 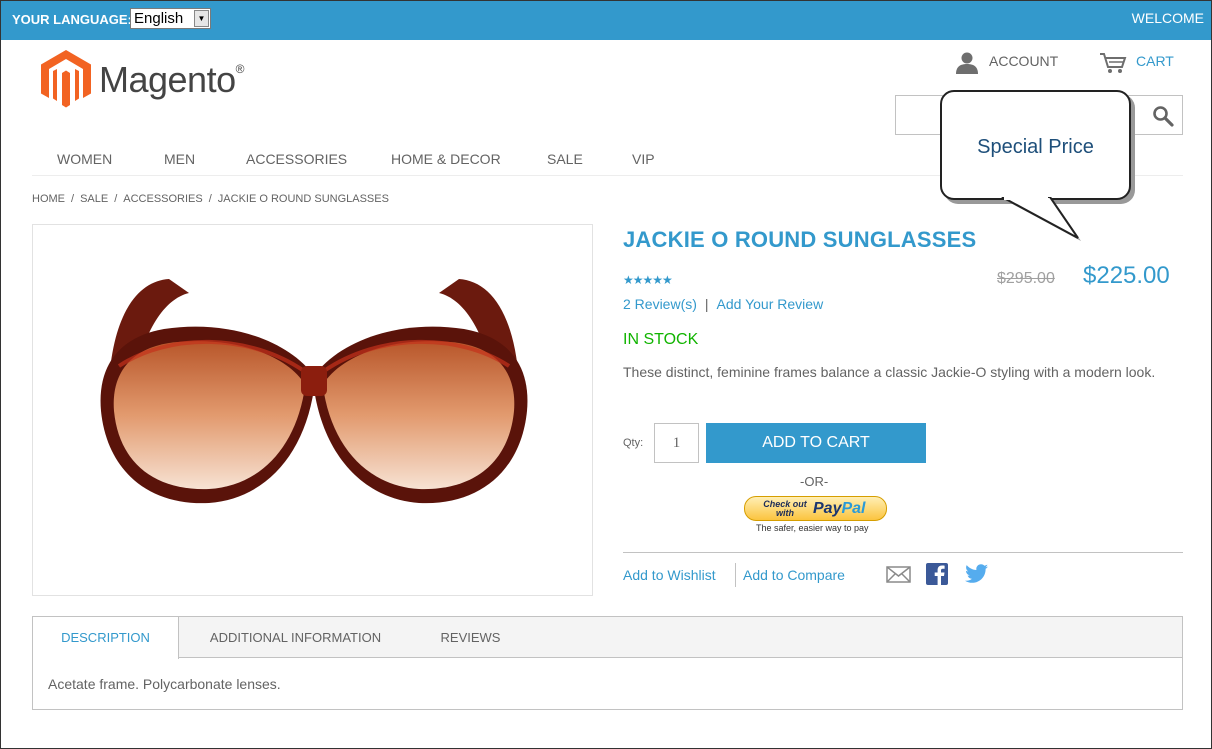 What do you see at coordinates (1026, 278) in the screenshot?
I see `old-price: $295.00` at bounding box center [1026, 278].